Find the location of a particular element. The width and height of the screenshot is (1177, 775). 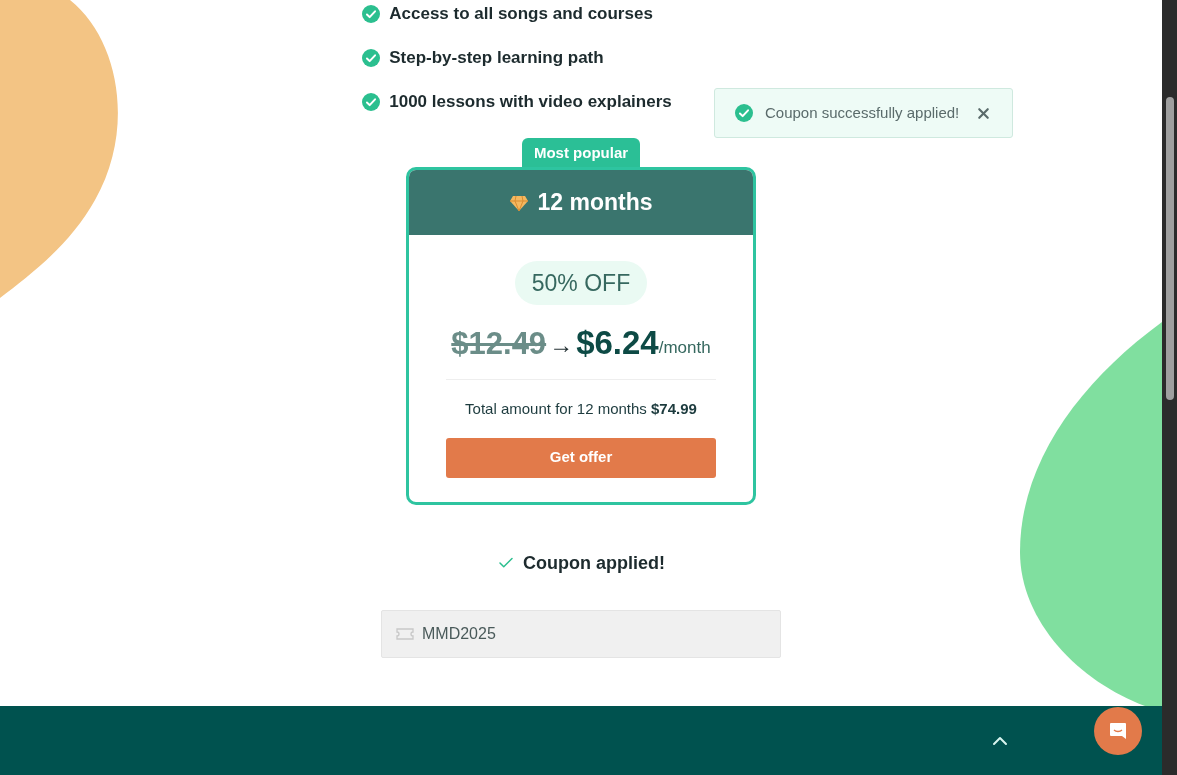

feature-text: Access to all songs and courses is located at coordinates (521, 14).